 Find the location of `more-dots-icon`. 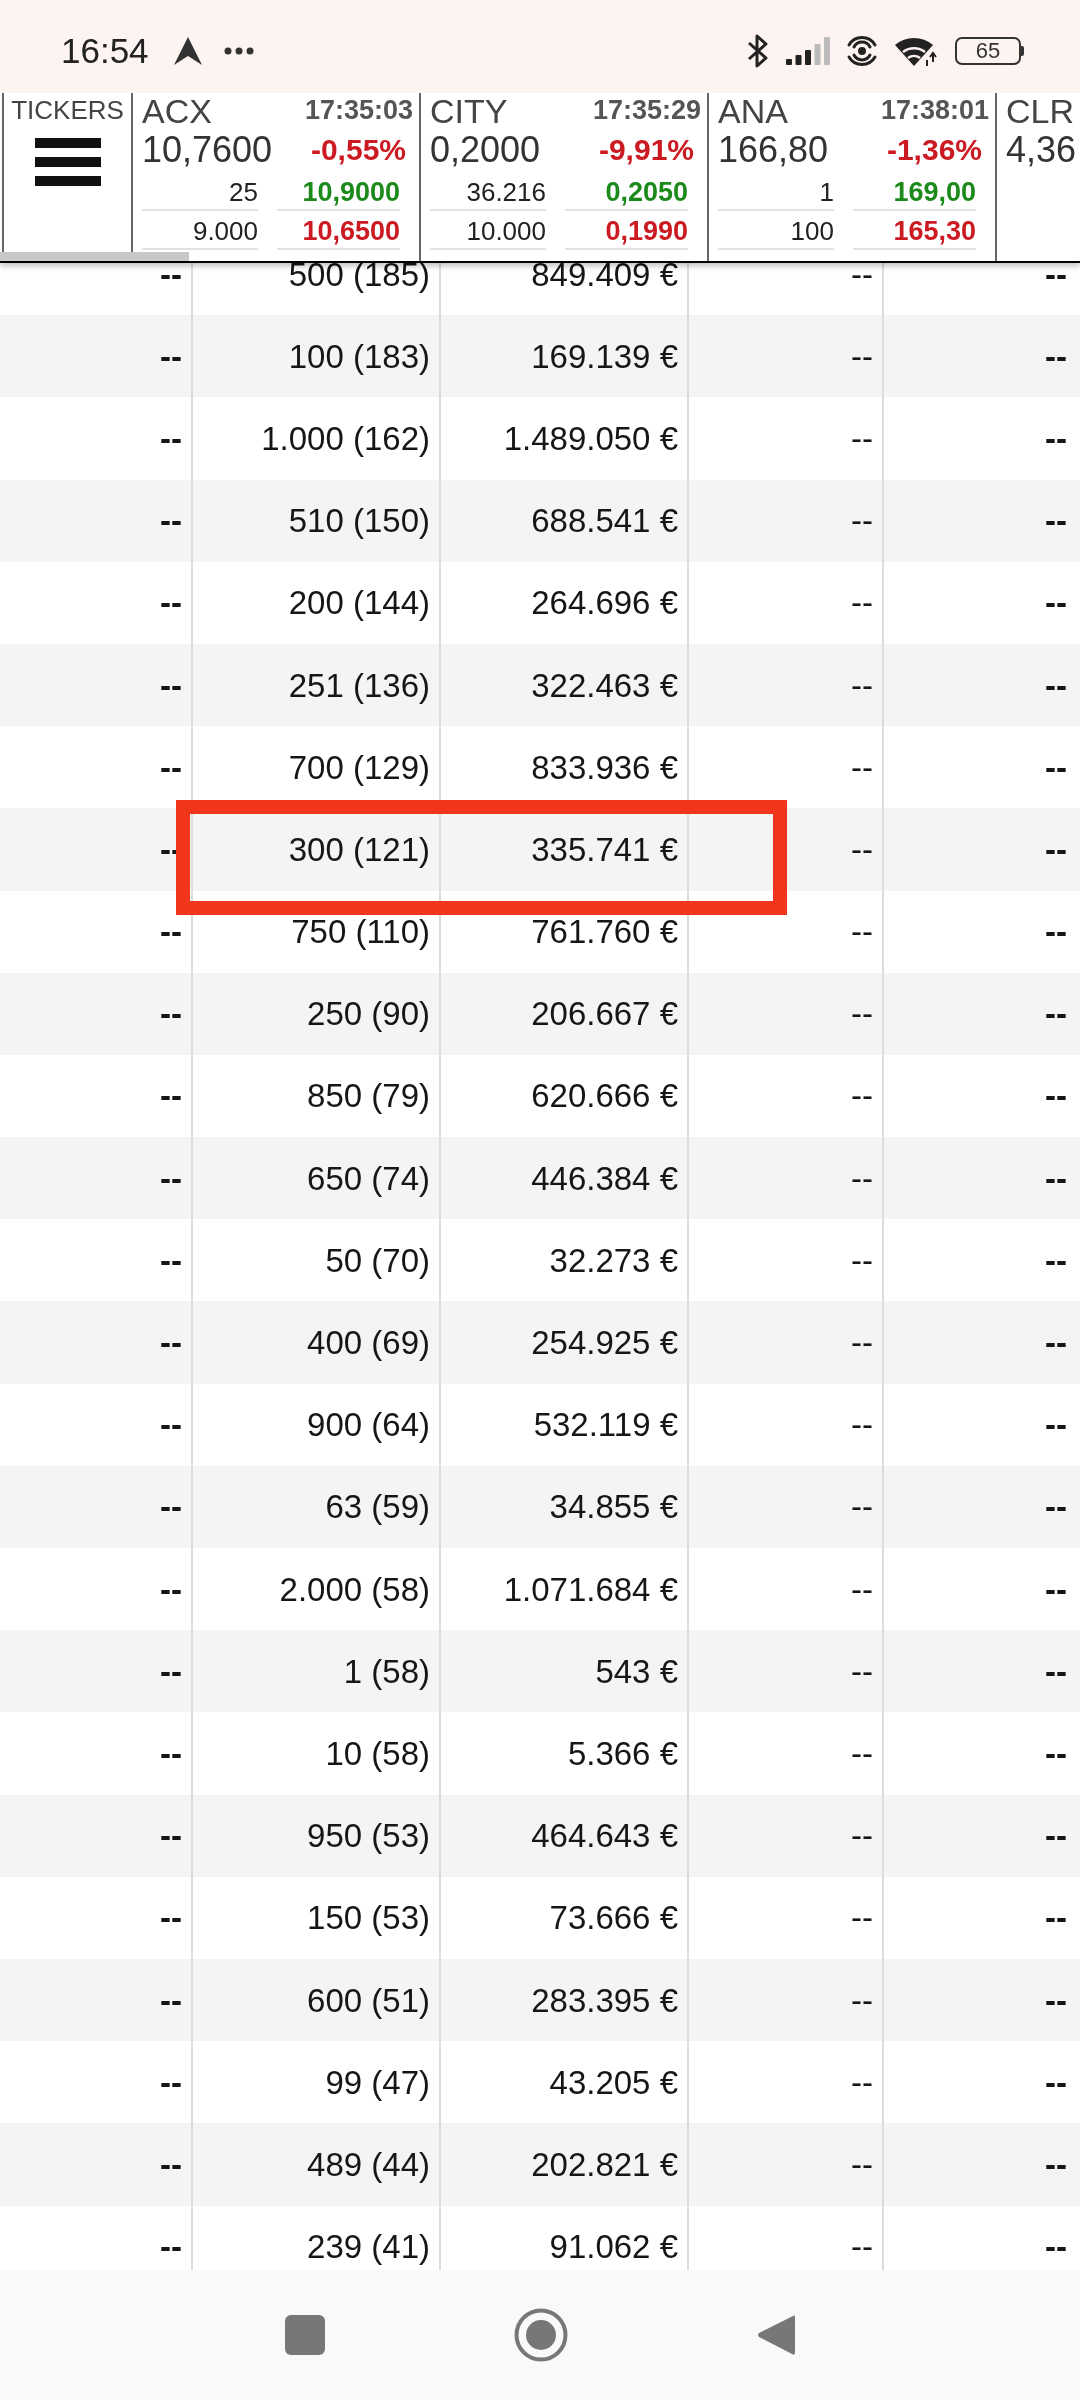

more-dots-icon is located at coordinates (238, 50).